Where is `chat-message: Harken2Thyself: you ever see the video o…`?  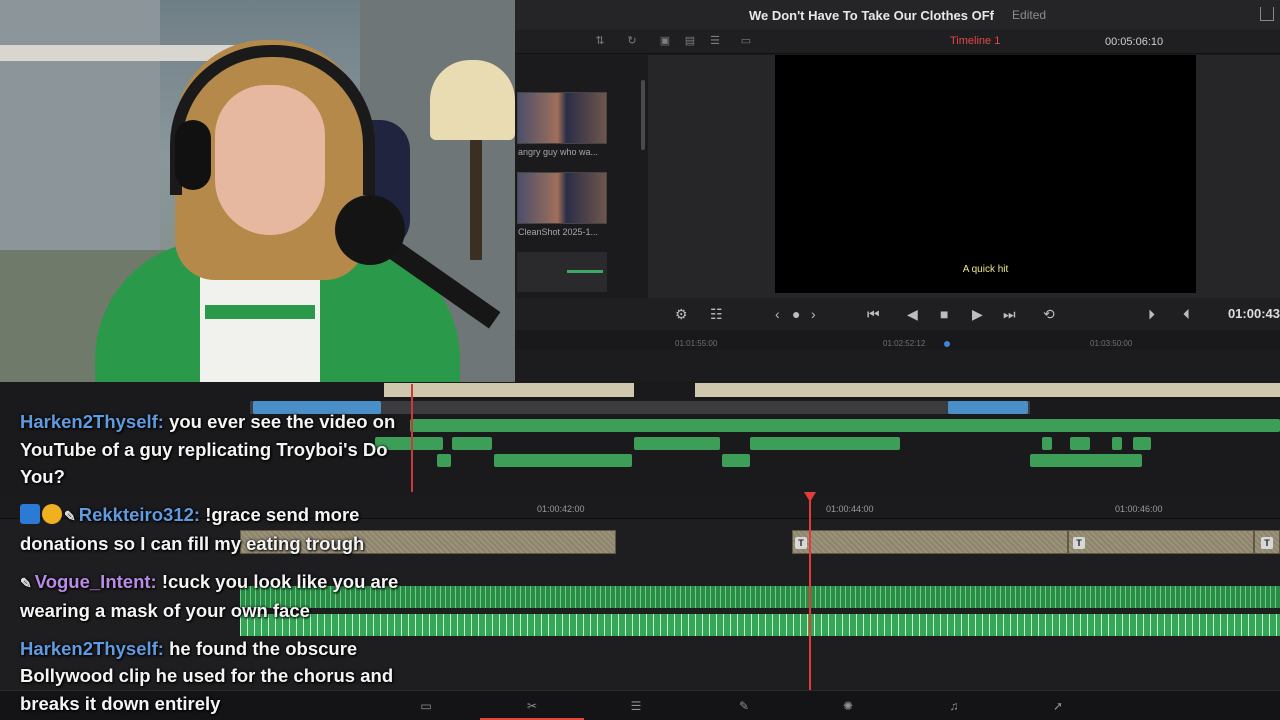 chat-message: Harken2Thyself: you ever see the video o… is located at coordinates (225, 449).